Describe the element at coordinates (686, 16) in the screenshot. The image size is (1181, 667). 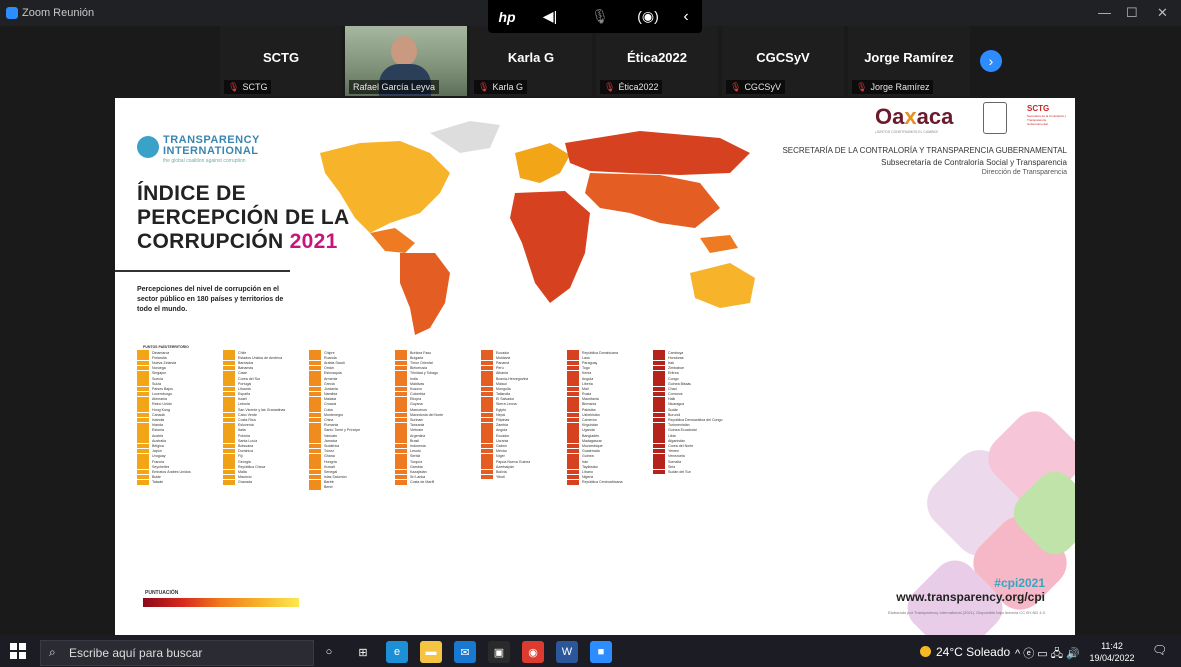
I see `back-icon: ‹` at that location.